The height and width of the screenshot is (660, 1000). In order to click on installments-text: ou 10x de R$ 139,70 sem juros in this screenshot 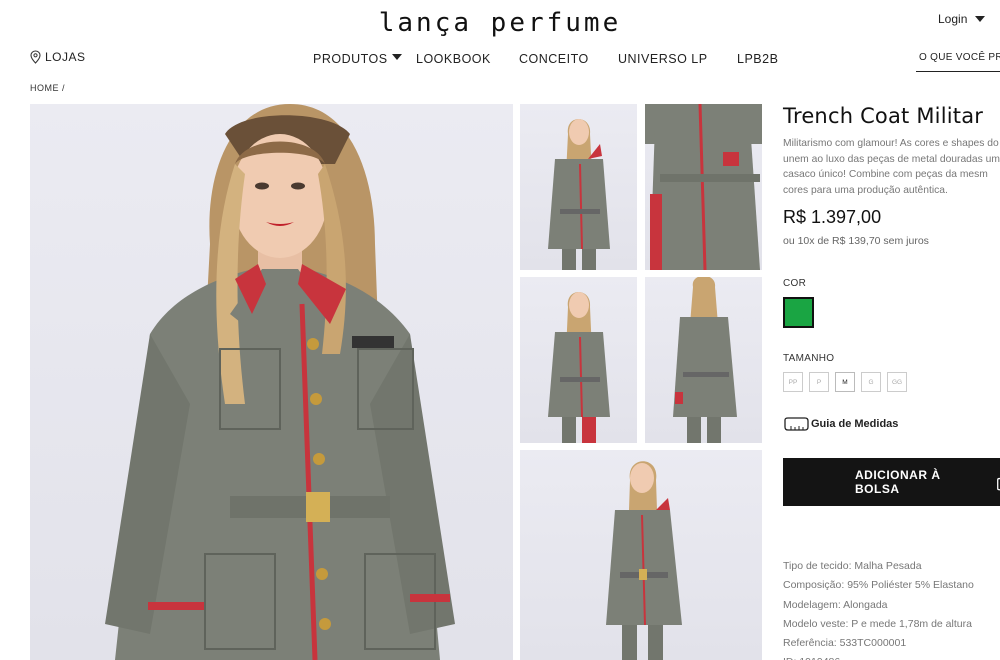, I will do `click(856, 241)`.